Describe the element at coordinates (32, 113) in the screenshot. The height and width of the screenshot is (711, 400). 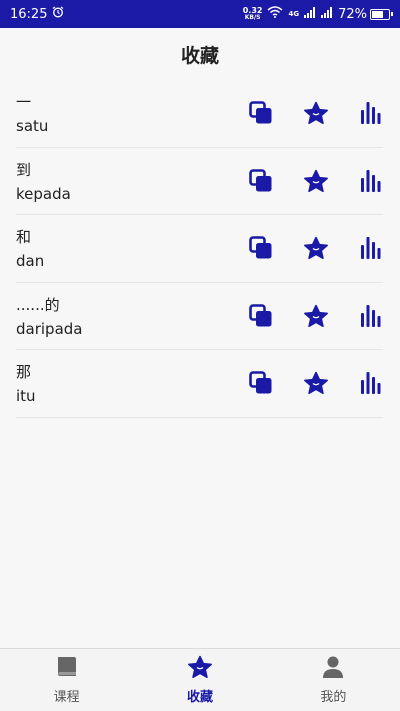
I see `word-pair: 一 satu` at that location.